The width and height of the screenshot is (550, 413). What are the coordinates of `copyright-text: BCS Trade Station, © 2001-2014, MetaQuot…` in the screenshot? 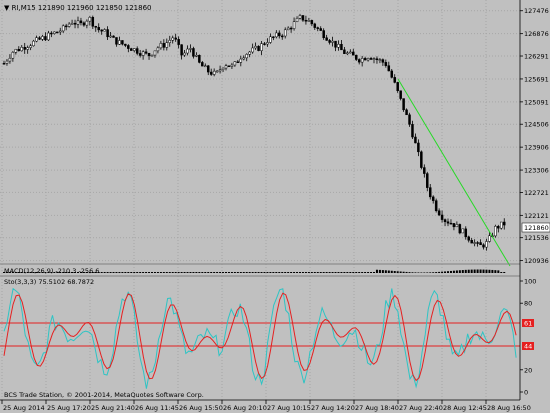 It's located at (104, 395).